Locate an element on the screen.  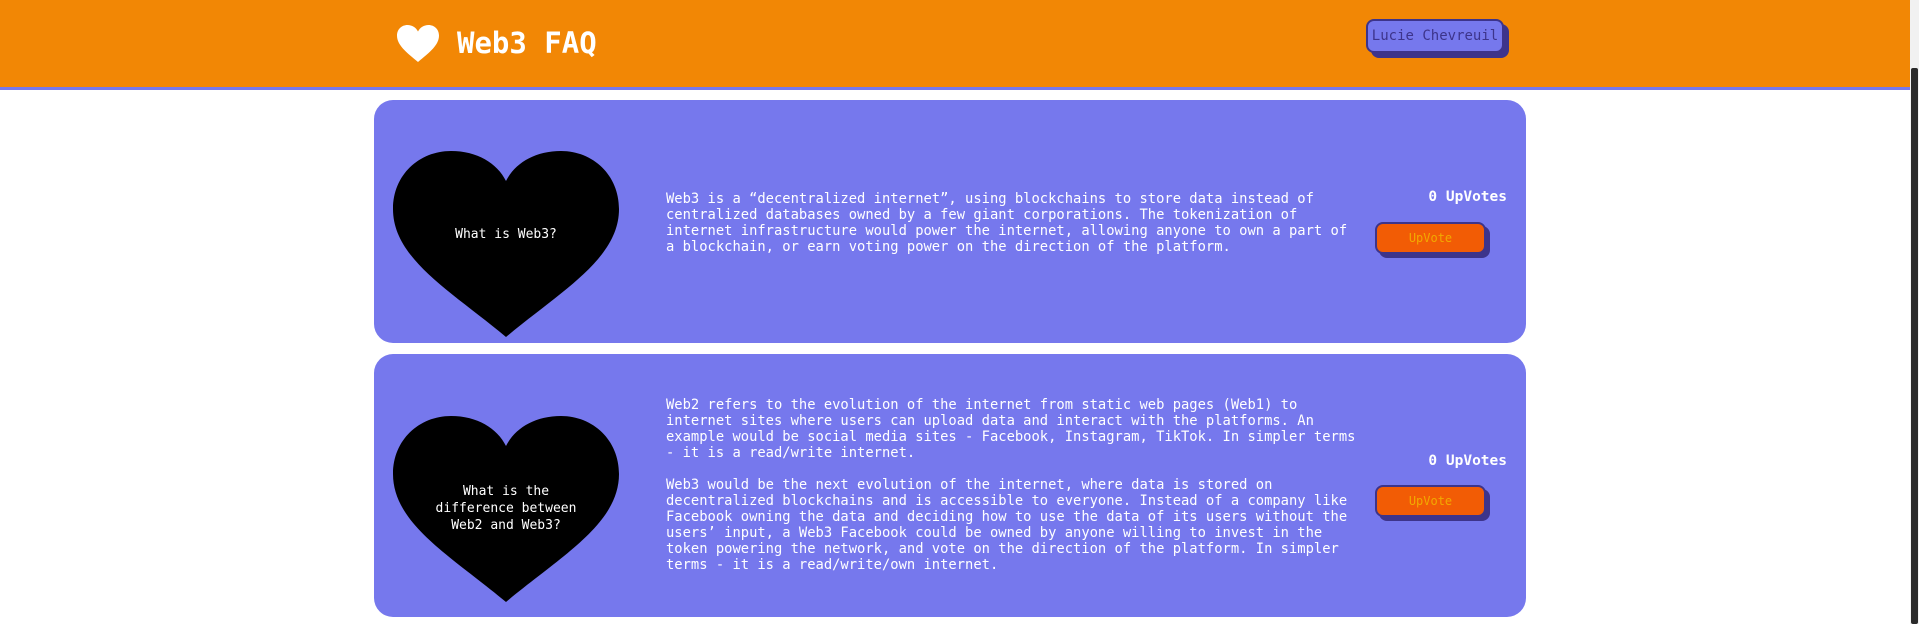
question-heart: What is Web3? is located at coordinates (506, 244).